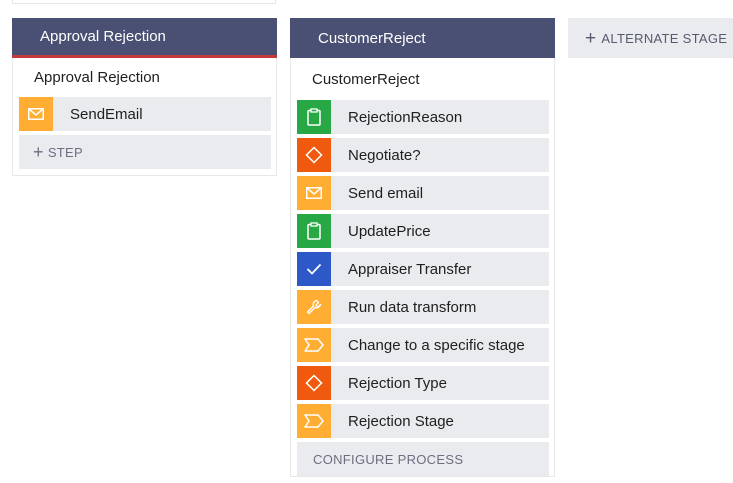 This screenshot has width=733, height=483. I want to click on step-label: Appraiser Transfer, so click(410, 269).